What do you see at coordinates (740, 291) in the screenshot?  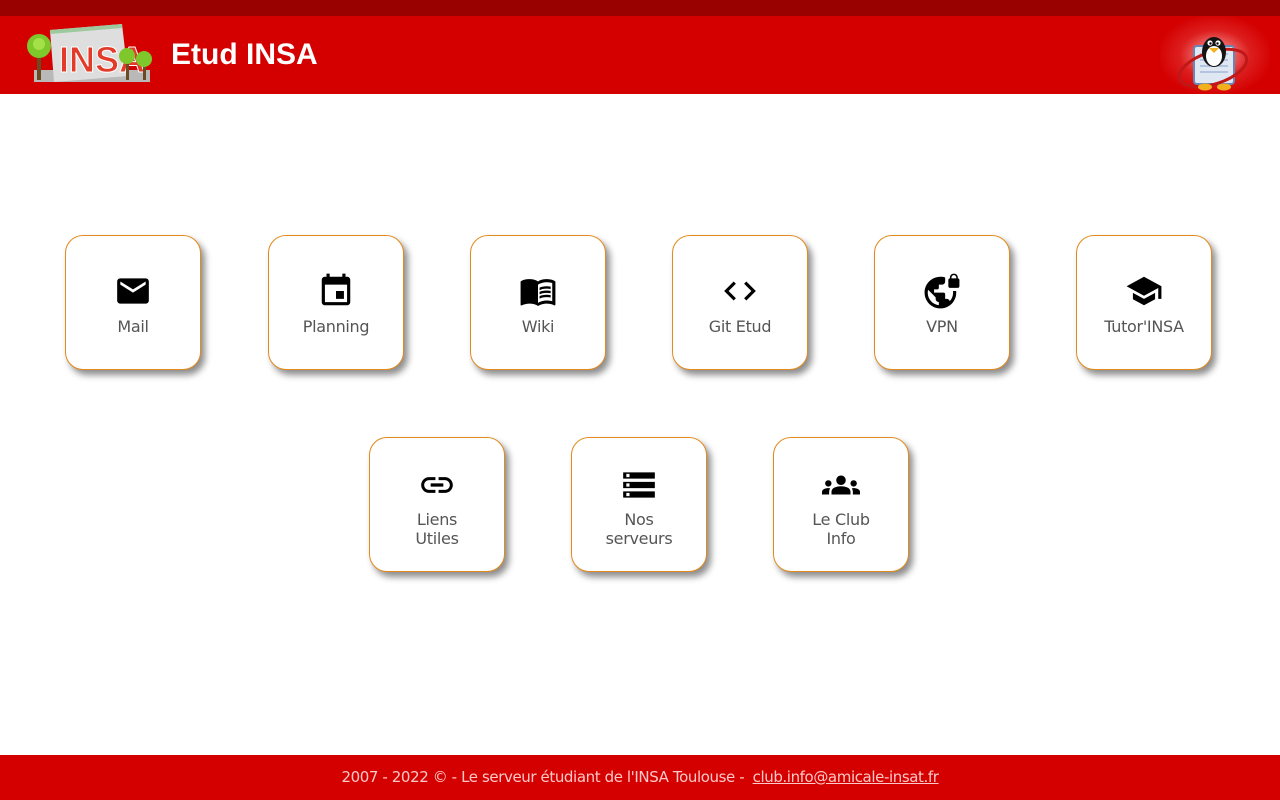 I see `code-icon` at bounding box center [740, 291].